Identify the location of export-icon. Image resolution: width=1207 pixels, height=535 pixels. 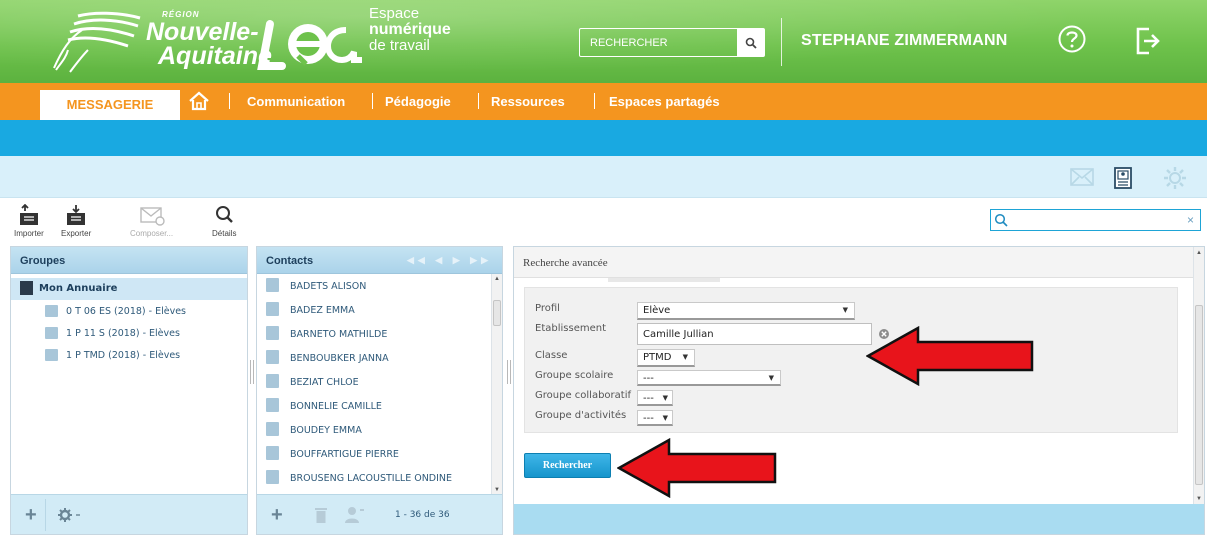
(76, 215).